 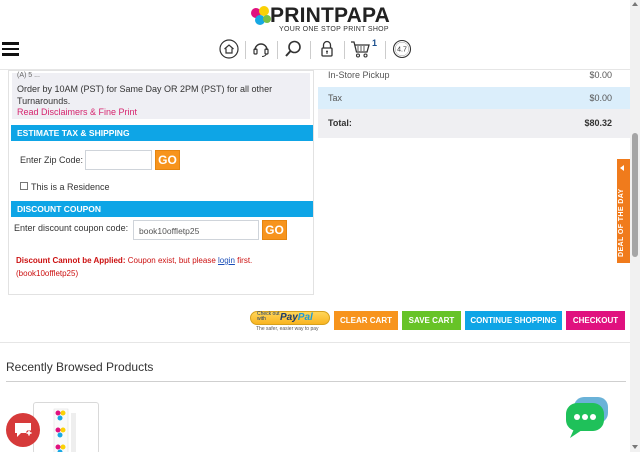 I want to click on rating-value: 4.7, so click(x=402, y=50).